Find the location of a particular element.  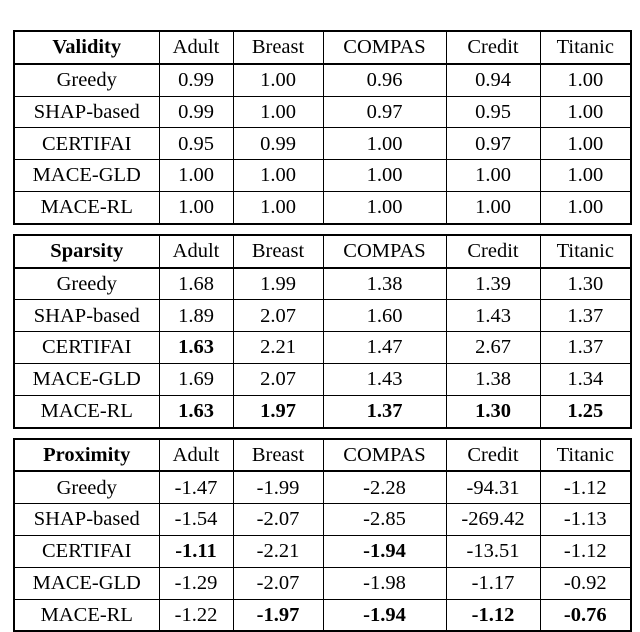

table-row: CERTIFAI 0.95 0.99 1.00 0.97 1.00 is located at coordinates (322, 144).